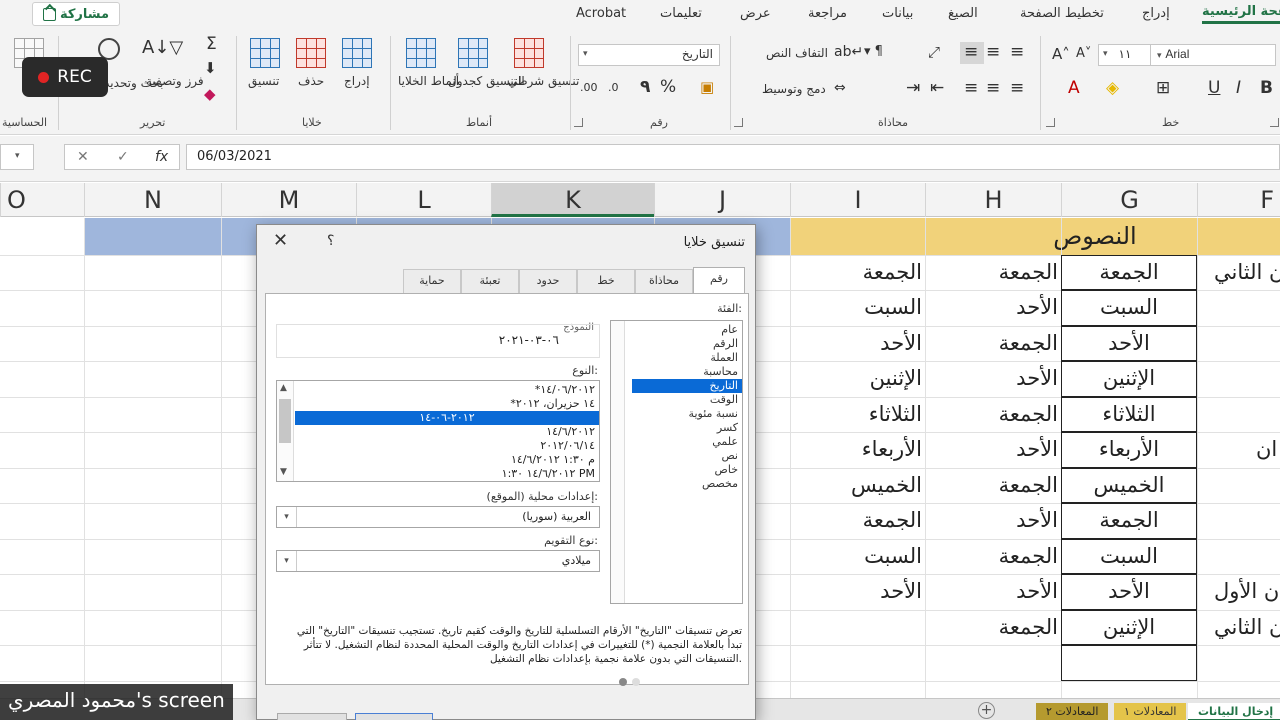 Image resolution: width=1280 pixels, height=720 pixels. What do you see at coordinates (963, 13) in the screenshot?
I see `tab-formulas: الصيغ` at bounding box center [963, 13].